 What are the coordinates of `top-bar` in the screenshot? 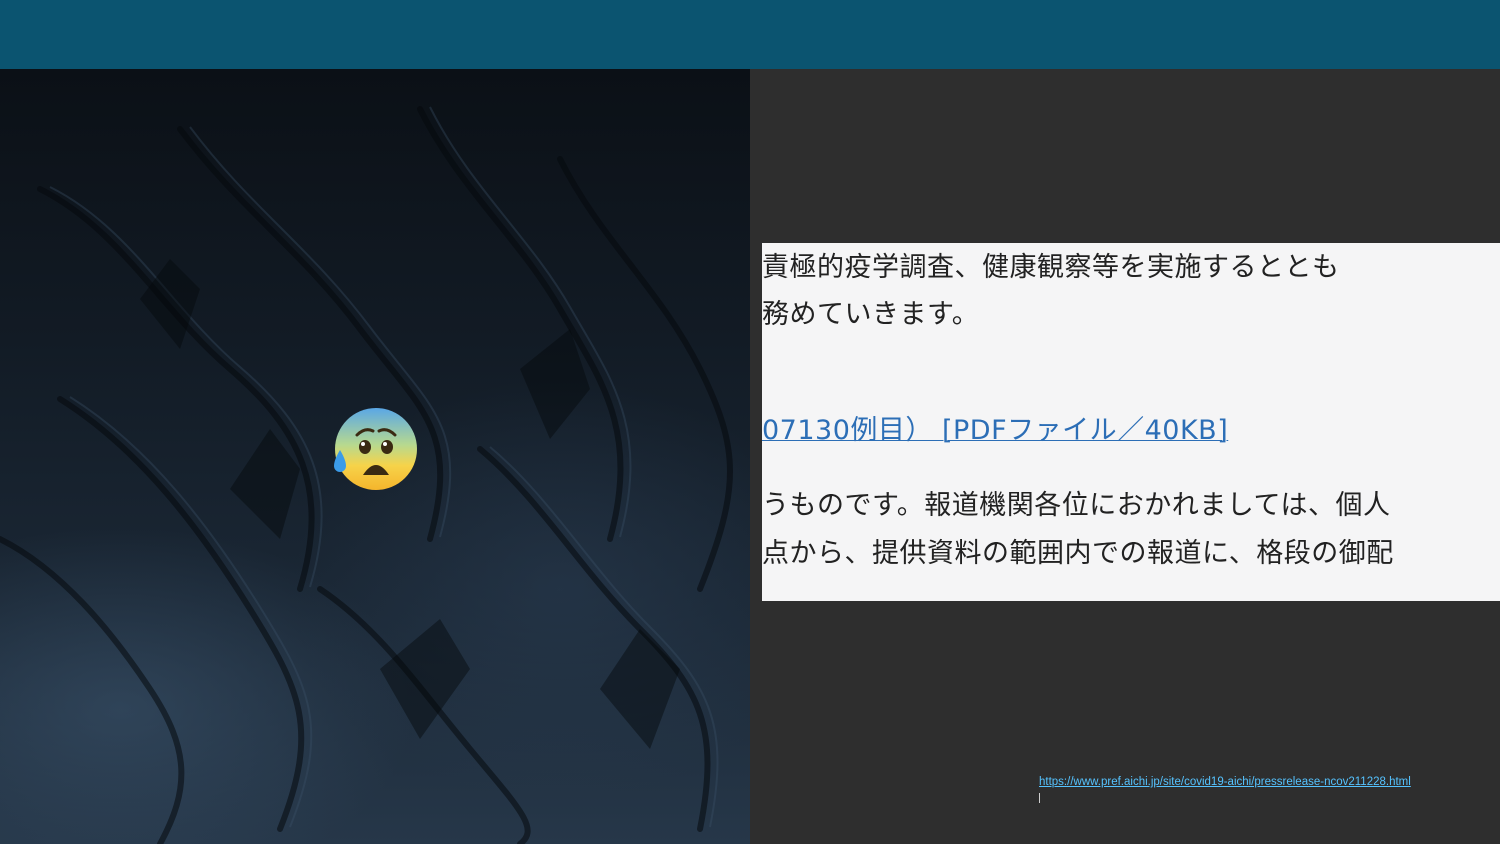 It's located at (750, 34).